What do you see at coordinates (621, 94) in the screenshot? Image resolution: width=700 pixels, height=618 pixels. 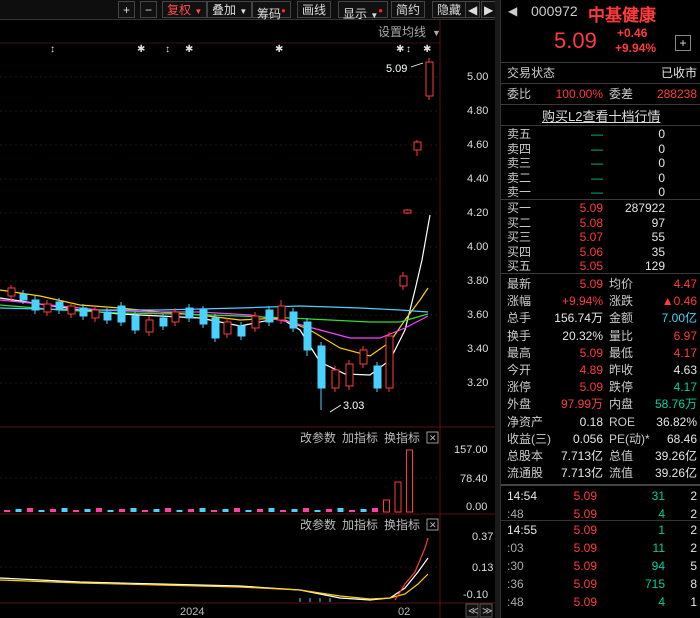 I see `weicha-label: 委差` at bounding box center [621, 94].